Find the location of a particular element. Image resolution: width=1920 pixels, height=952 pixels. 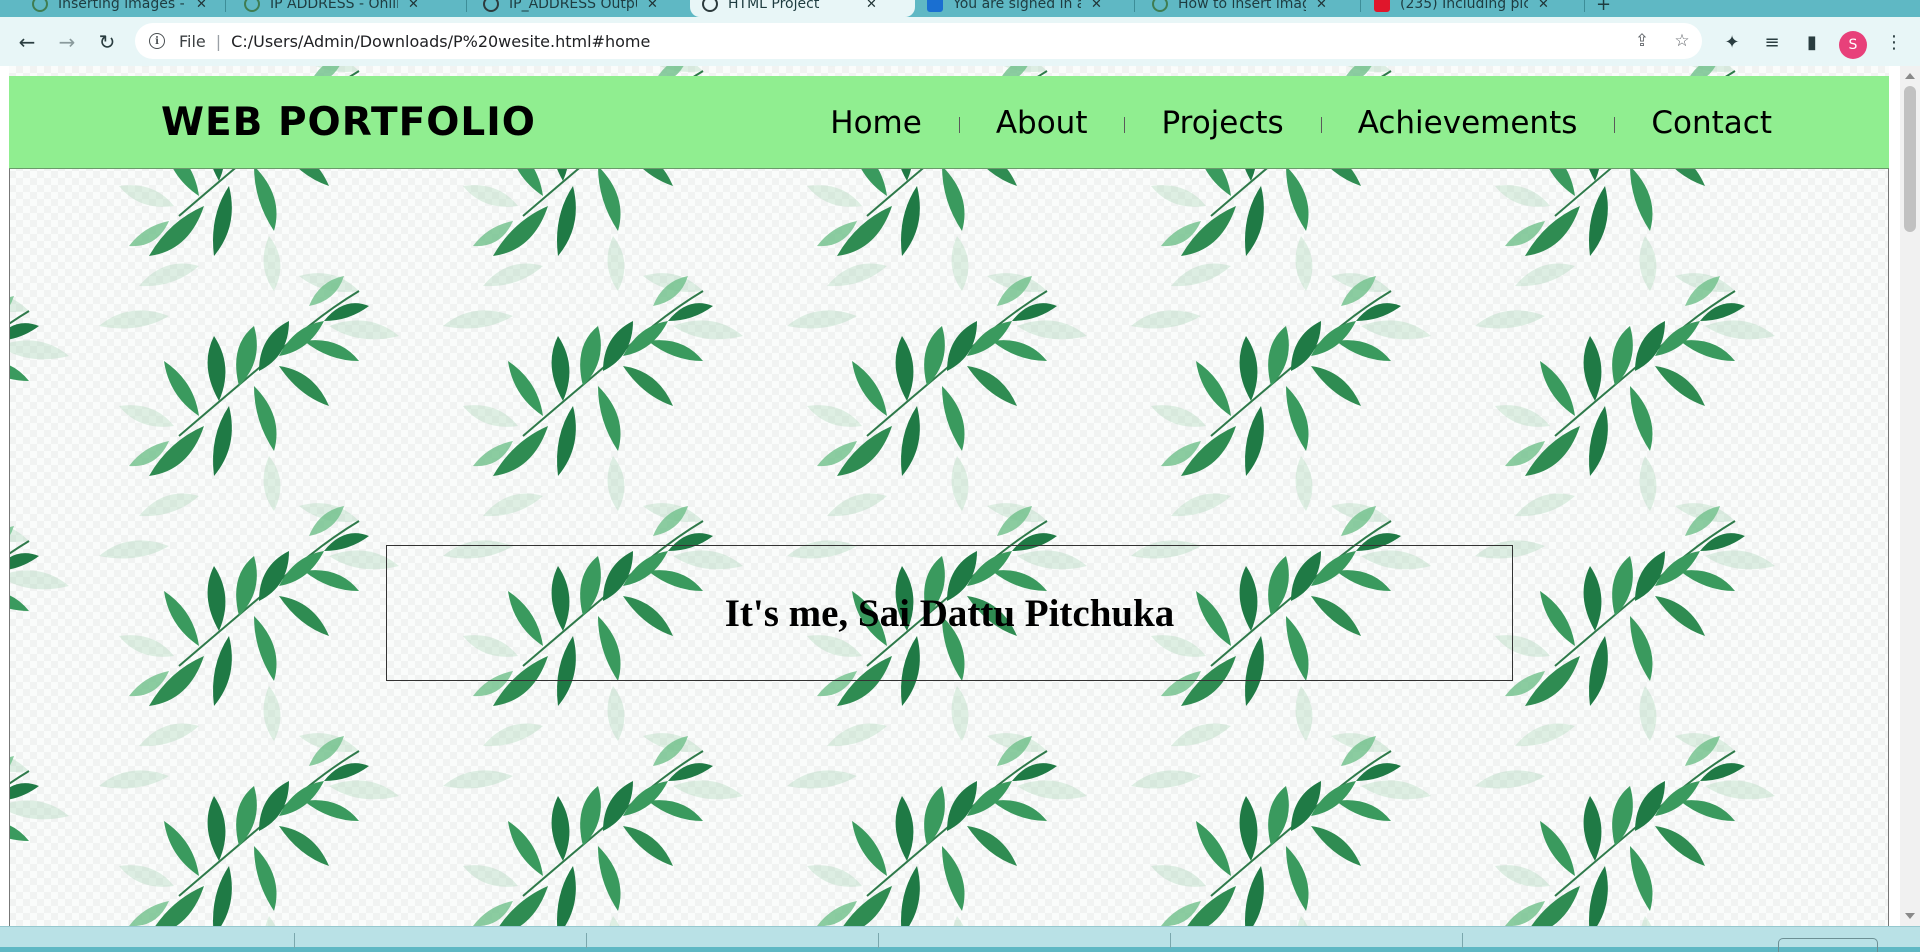

extensions-puzzle-icon: ✦ is located at coordinates (1732, 42).